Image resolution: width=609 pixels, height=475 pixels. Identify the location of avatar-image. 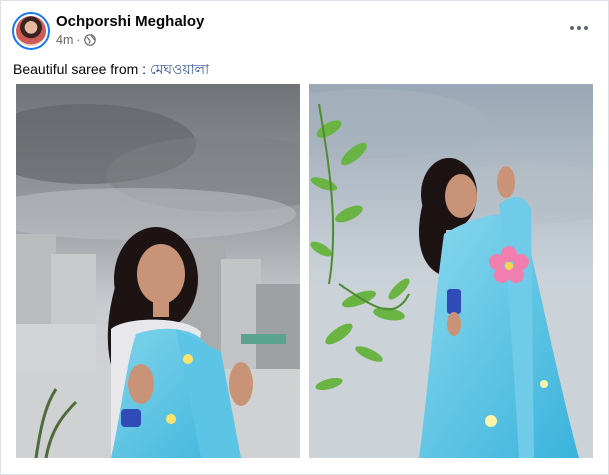
(31, 31).